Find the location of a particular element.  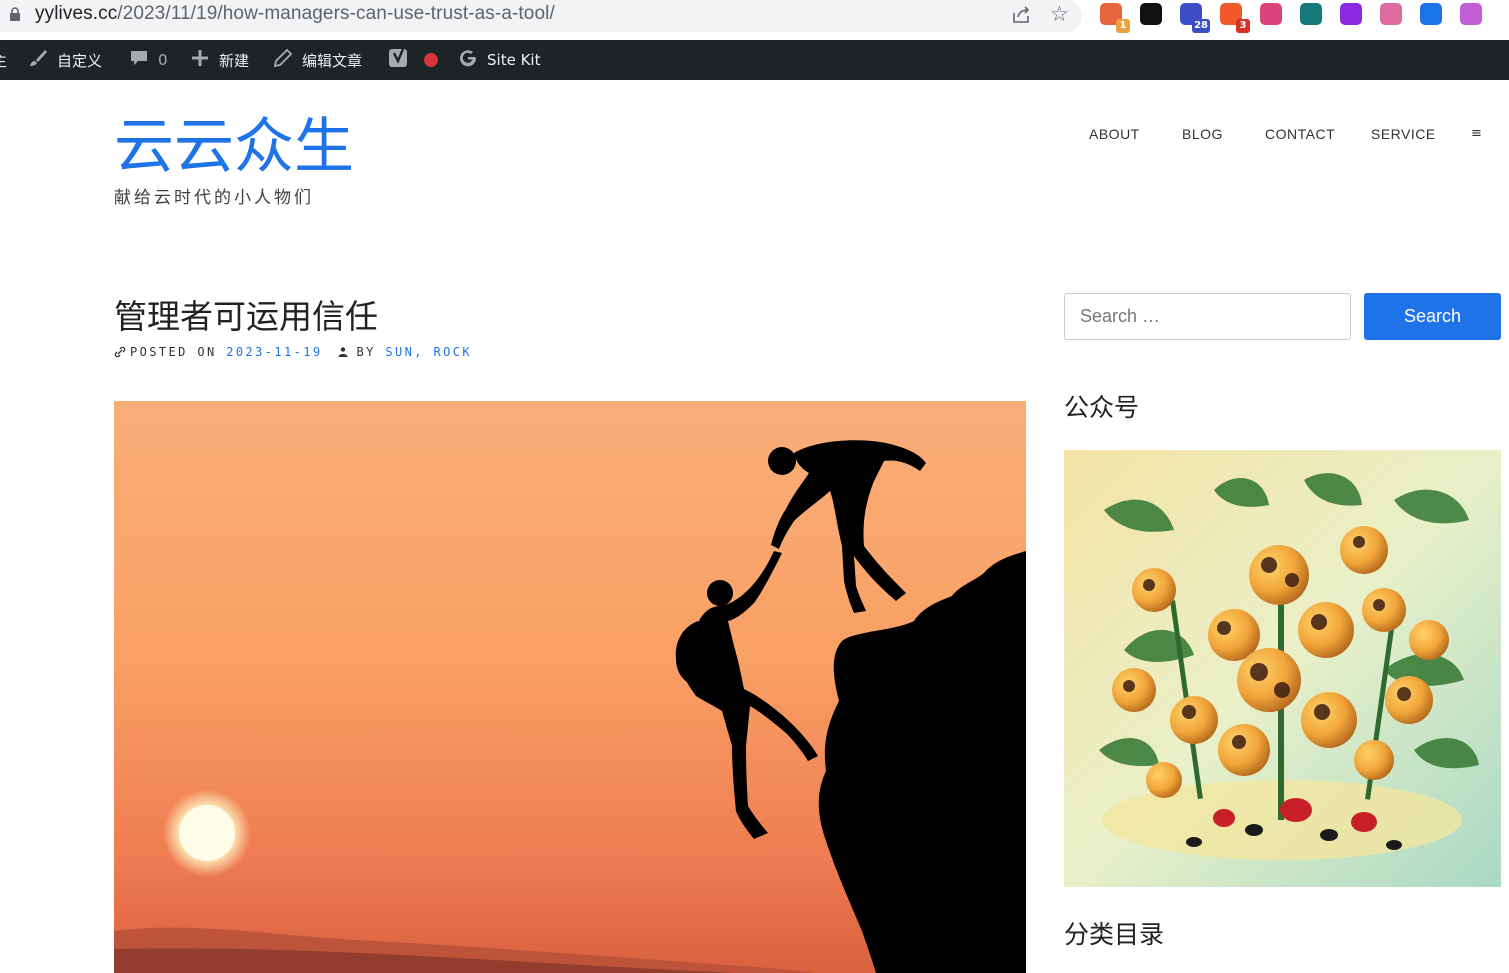

comment-bubble-icon is located at coordinates (139, 60).